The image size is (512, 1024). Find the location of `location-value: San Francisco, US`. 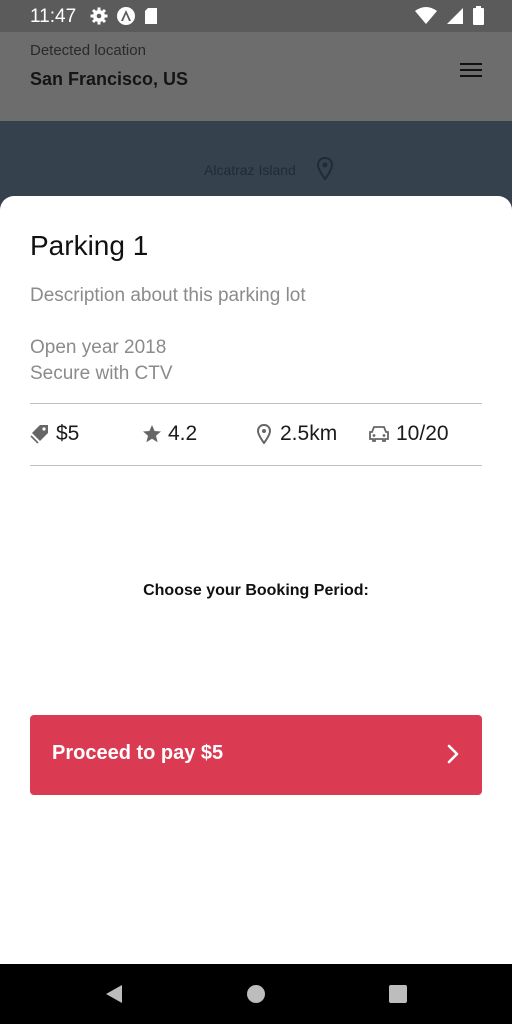

location-value: San Francisco, US is located at coordinates (109, 79).